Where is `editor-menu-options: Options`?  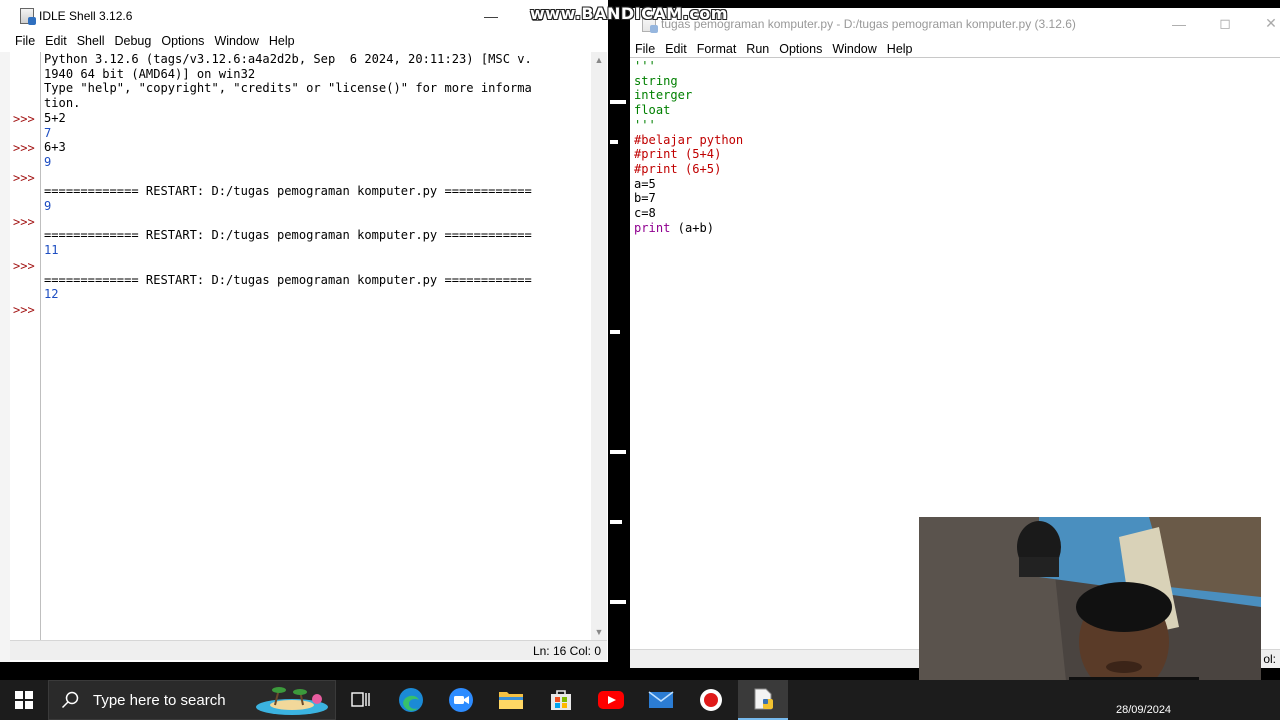 editor-menu-options: Options is located at coordinates (800, 49).